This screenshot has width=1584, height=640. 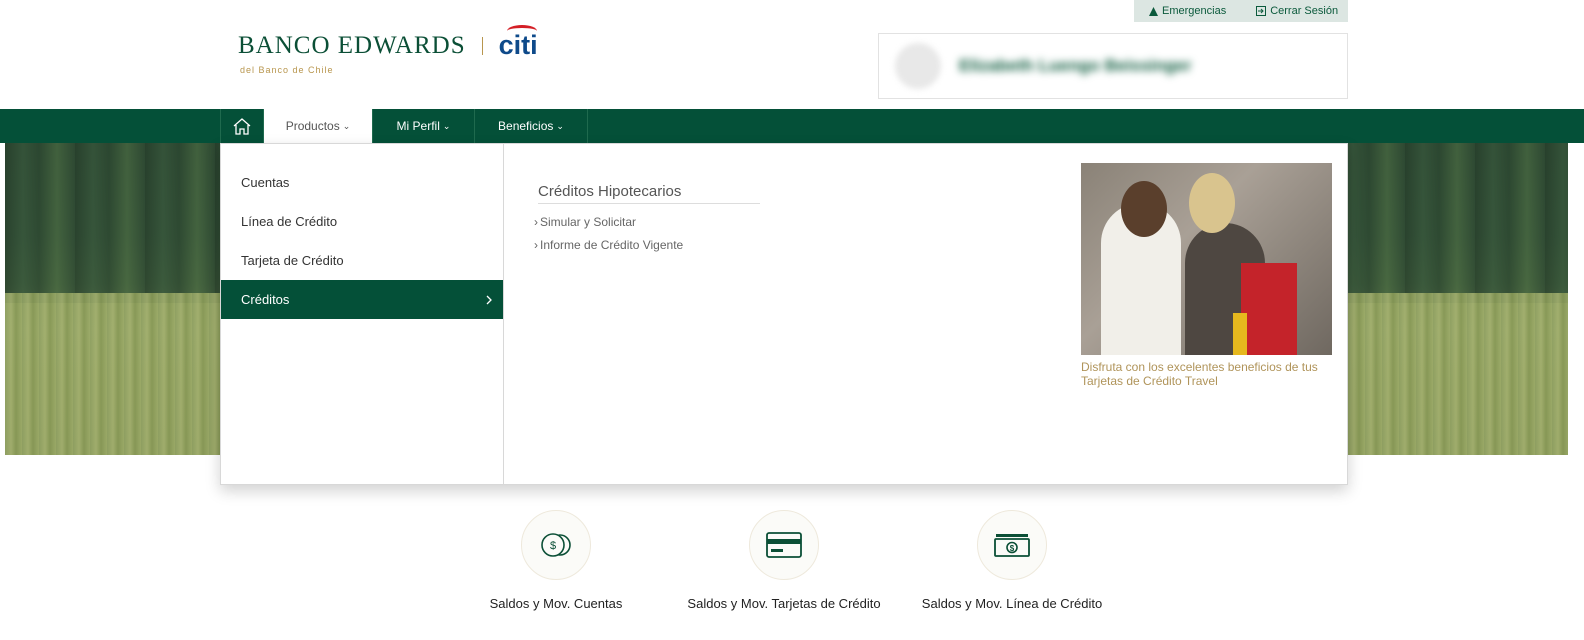 I want to click on nav-mi-perfil: Mi Perfil ⌄, so click(x=424, y=126).